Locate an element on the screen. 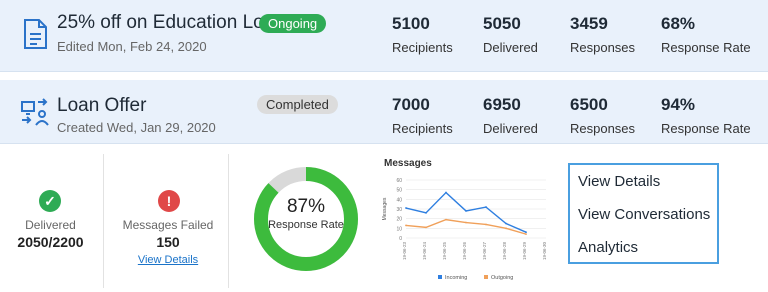 This screenshot has width=768, height=292. status-badge-completed: Completed is located at coordinates (297, 104).